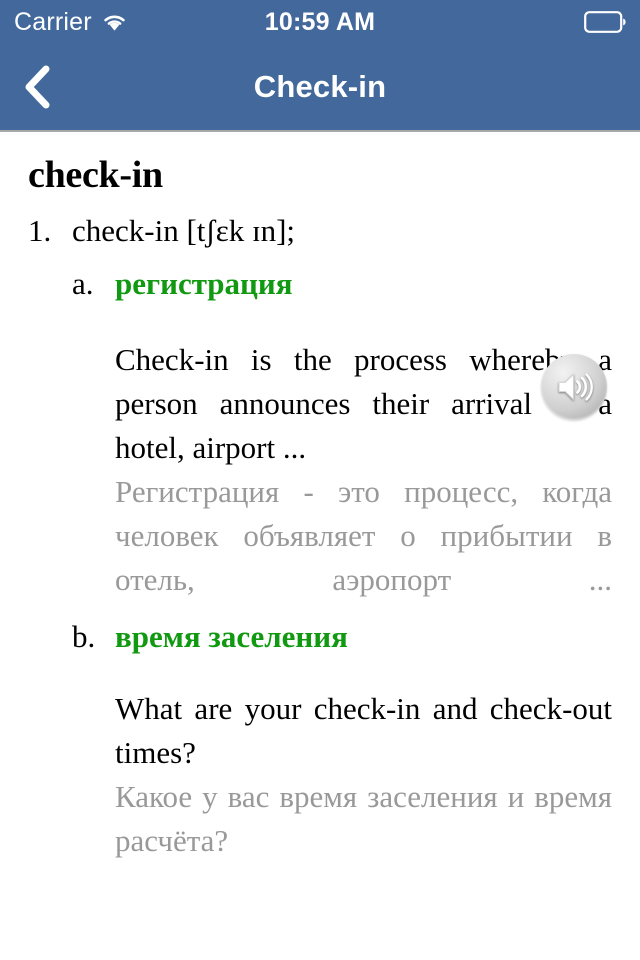 The width and height of the screenshot is (640, 960). I want to click on wifi-icon, so click(114, 22).